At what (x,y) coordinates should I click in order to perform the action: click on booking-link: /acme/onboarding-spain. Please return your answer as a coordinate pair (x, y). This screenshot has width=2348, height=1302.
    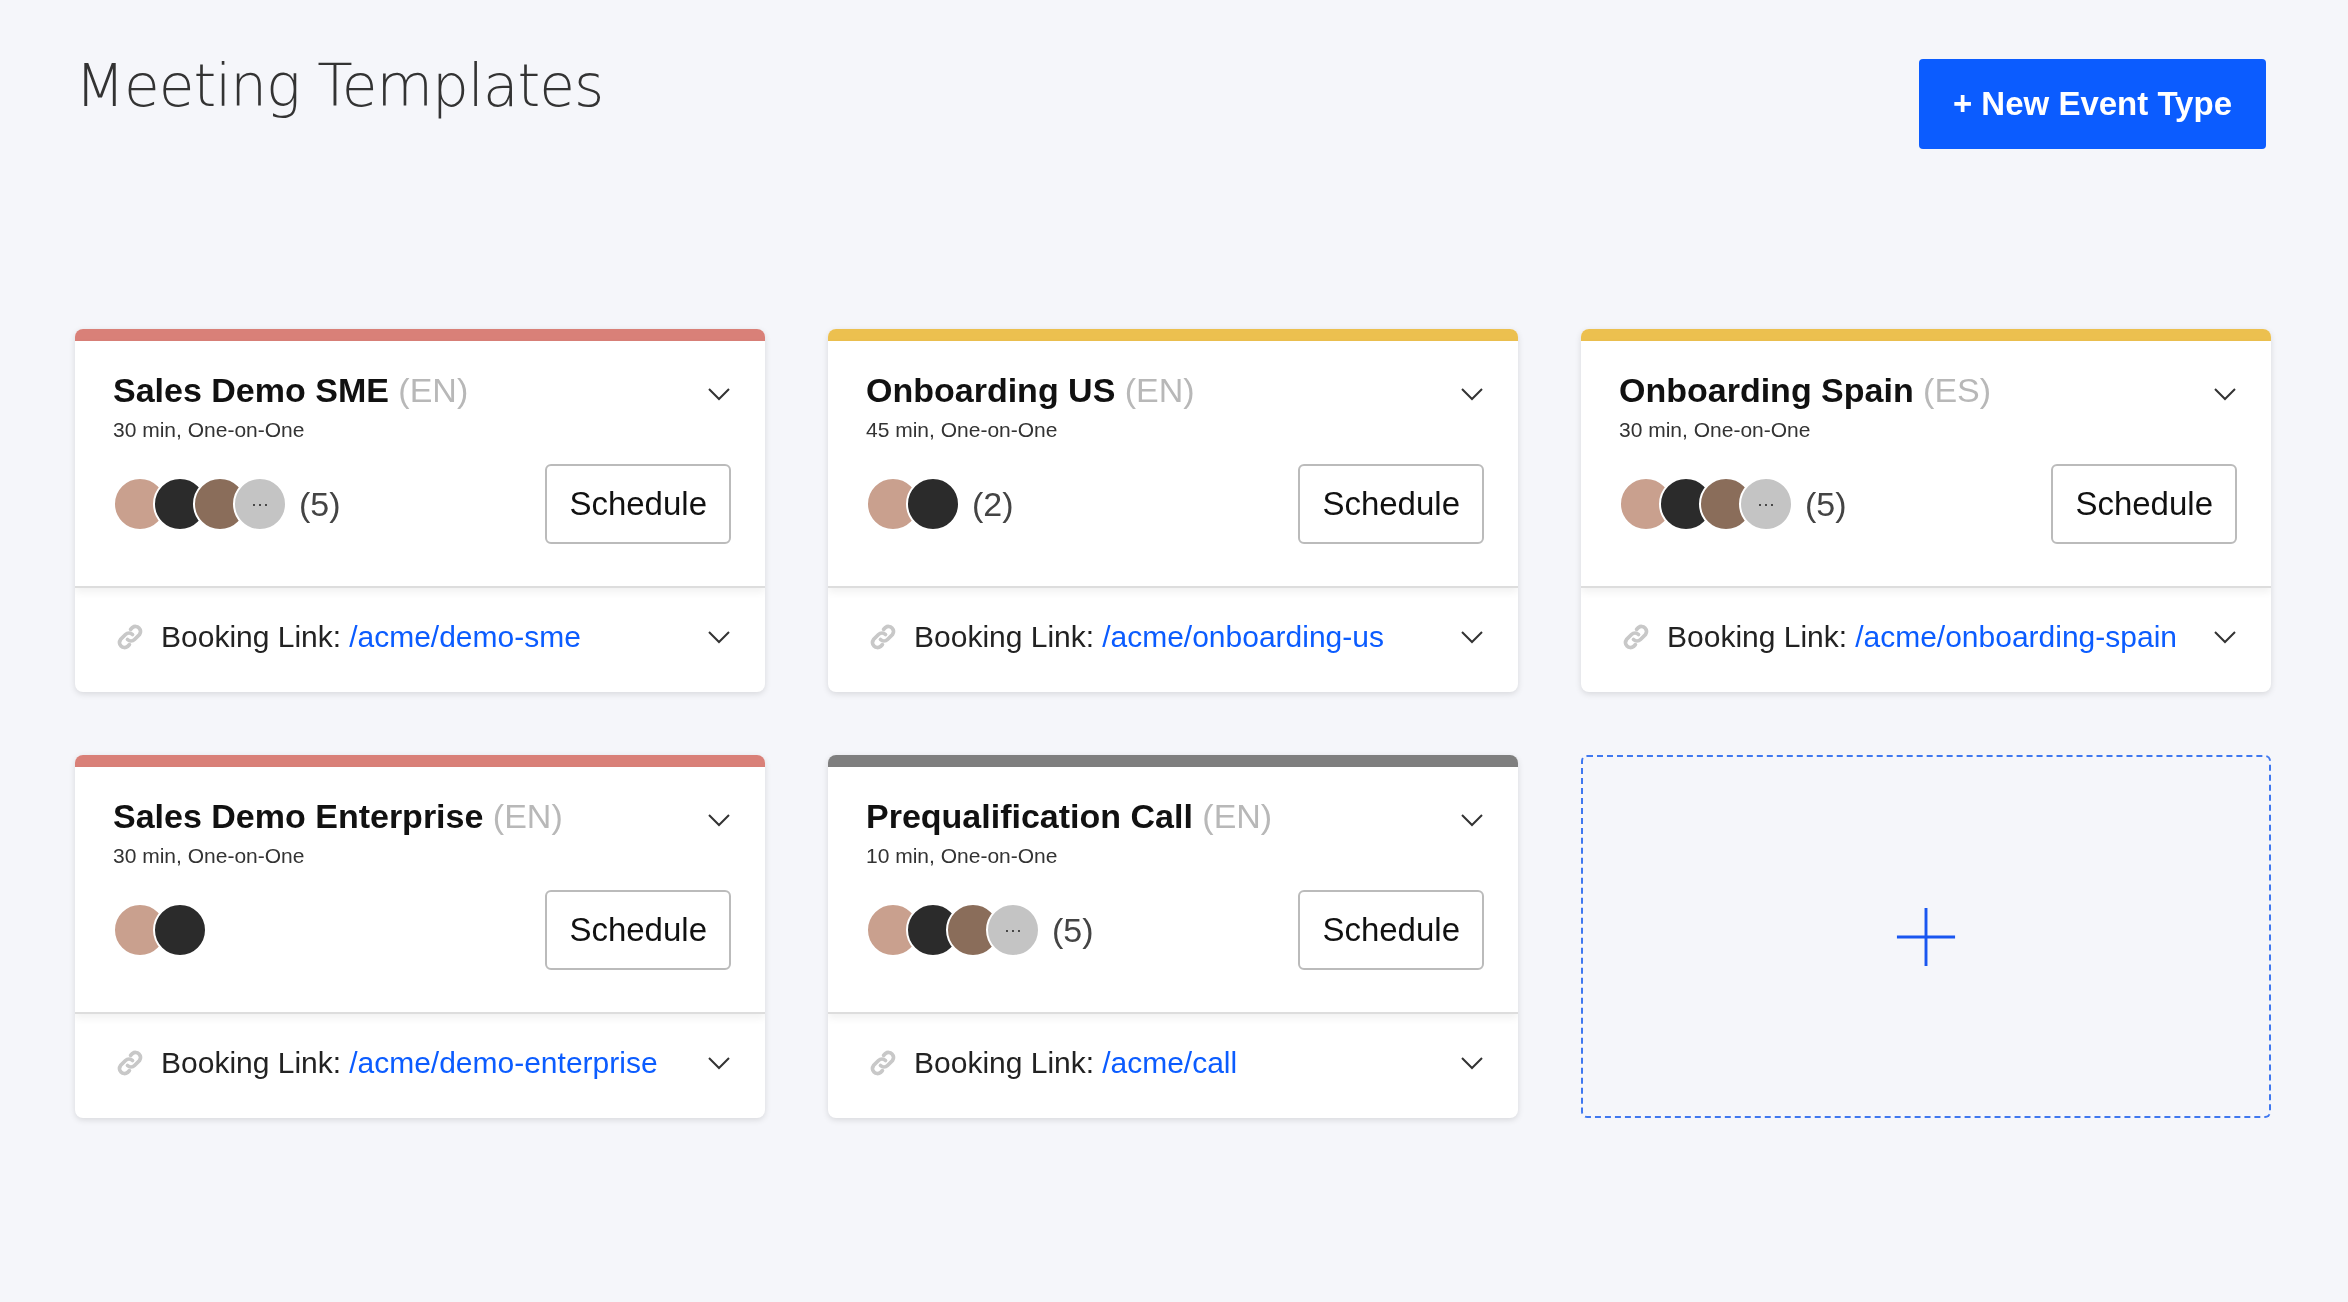
    Looking at the image, I should click on (2016, 637).